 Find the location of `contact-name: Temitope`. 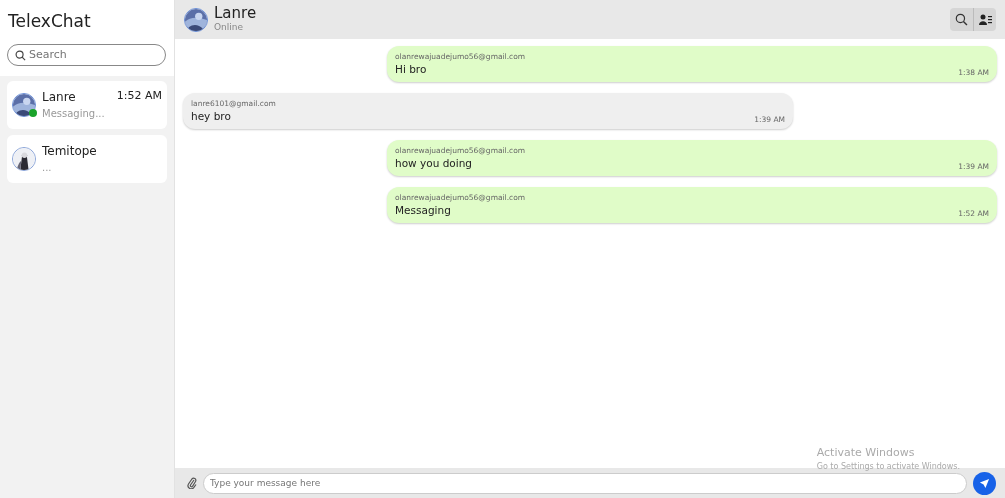

contact-name: Temitope is located at coordinates (69, 151).